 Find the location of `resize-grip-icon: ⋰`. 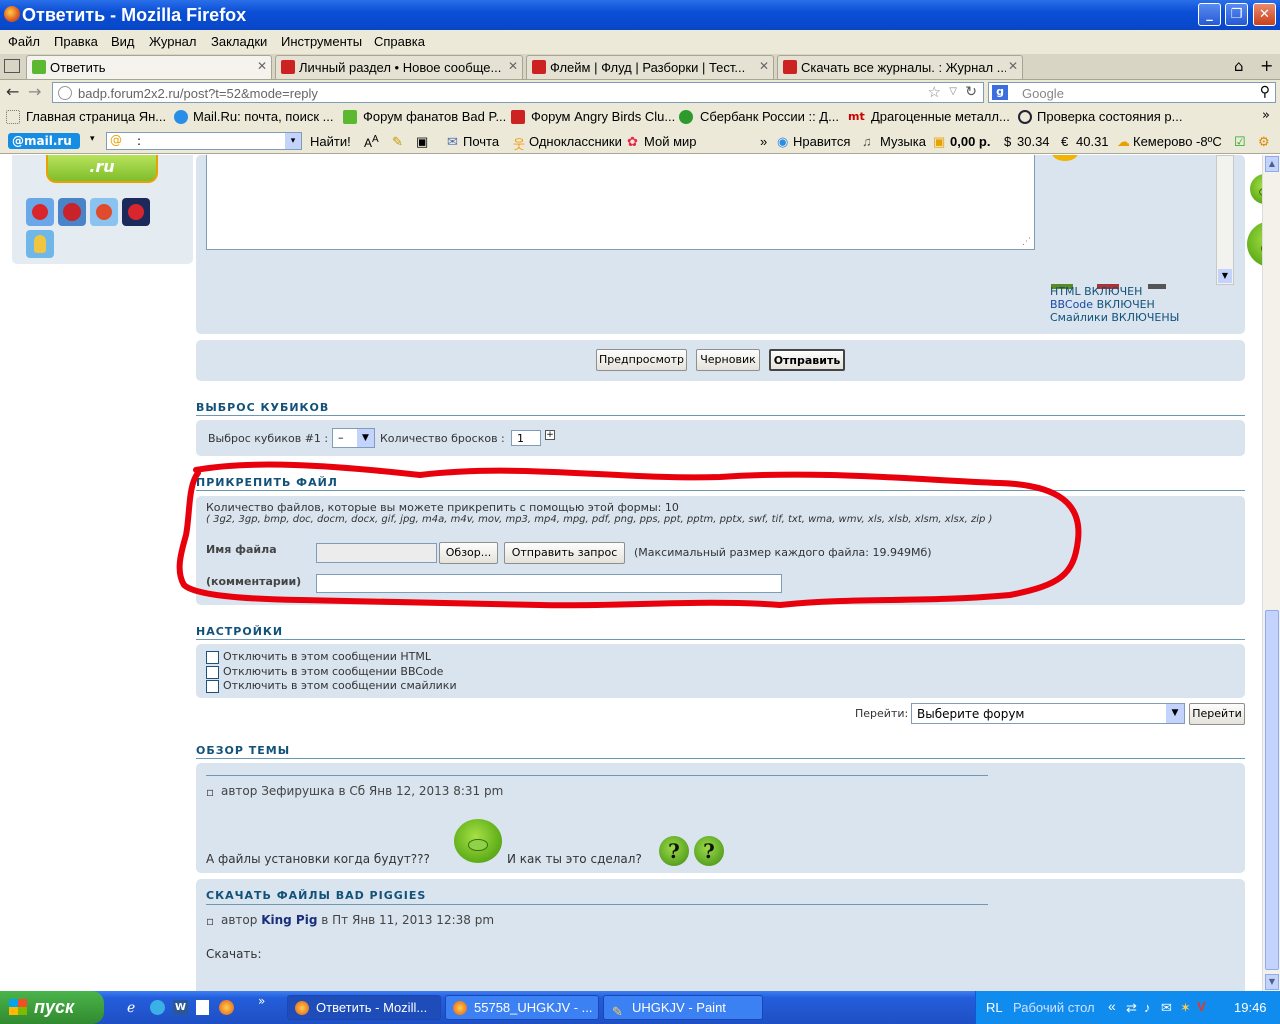

resize-grip-icon: ⋰ is located at coordinates (1026, 242).